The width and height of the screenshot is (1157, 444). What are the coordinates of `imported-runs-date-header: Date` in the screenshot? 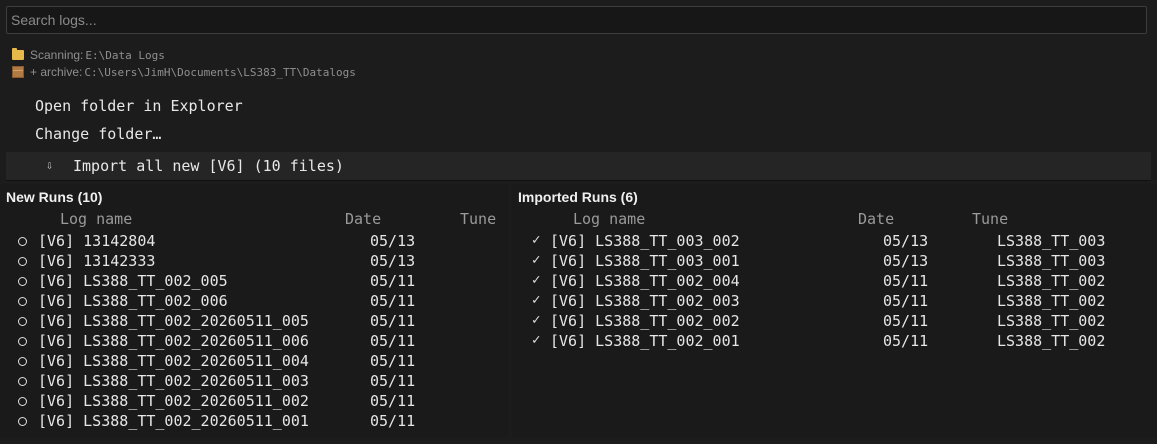 It's located at (876, 219).